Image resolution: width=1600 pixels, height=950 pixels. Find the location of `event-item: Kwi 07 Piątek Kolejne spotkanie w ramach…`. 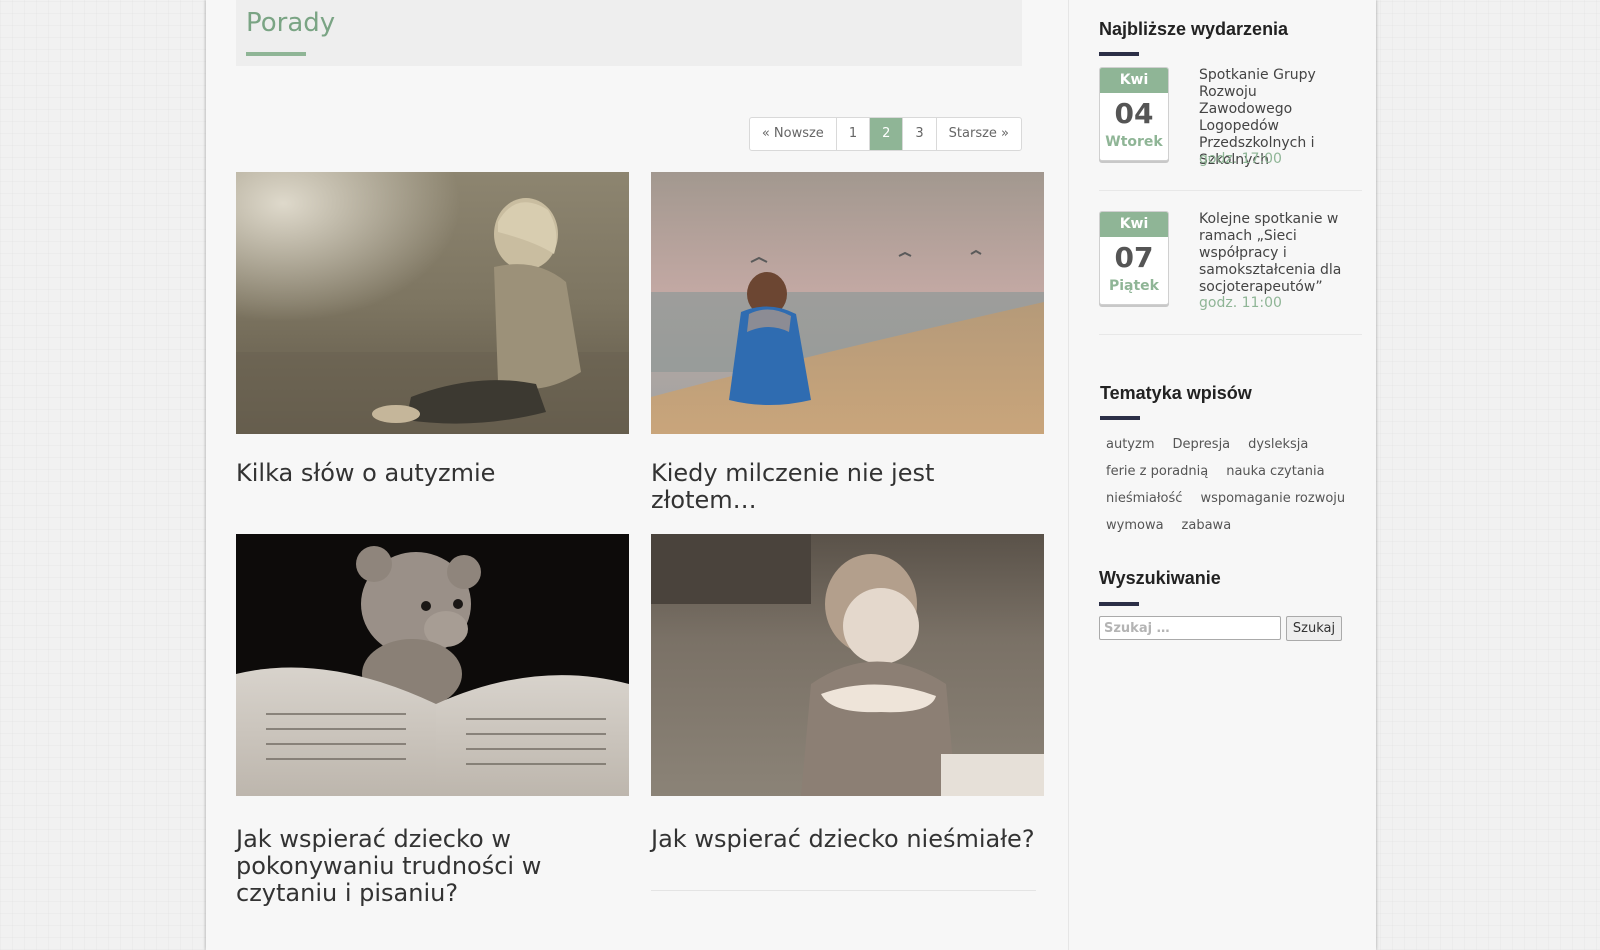

event-item: Kwi 07 Piątek Kolejne spotkanie w ramach… is located at coordinates (1230, 273).